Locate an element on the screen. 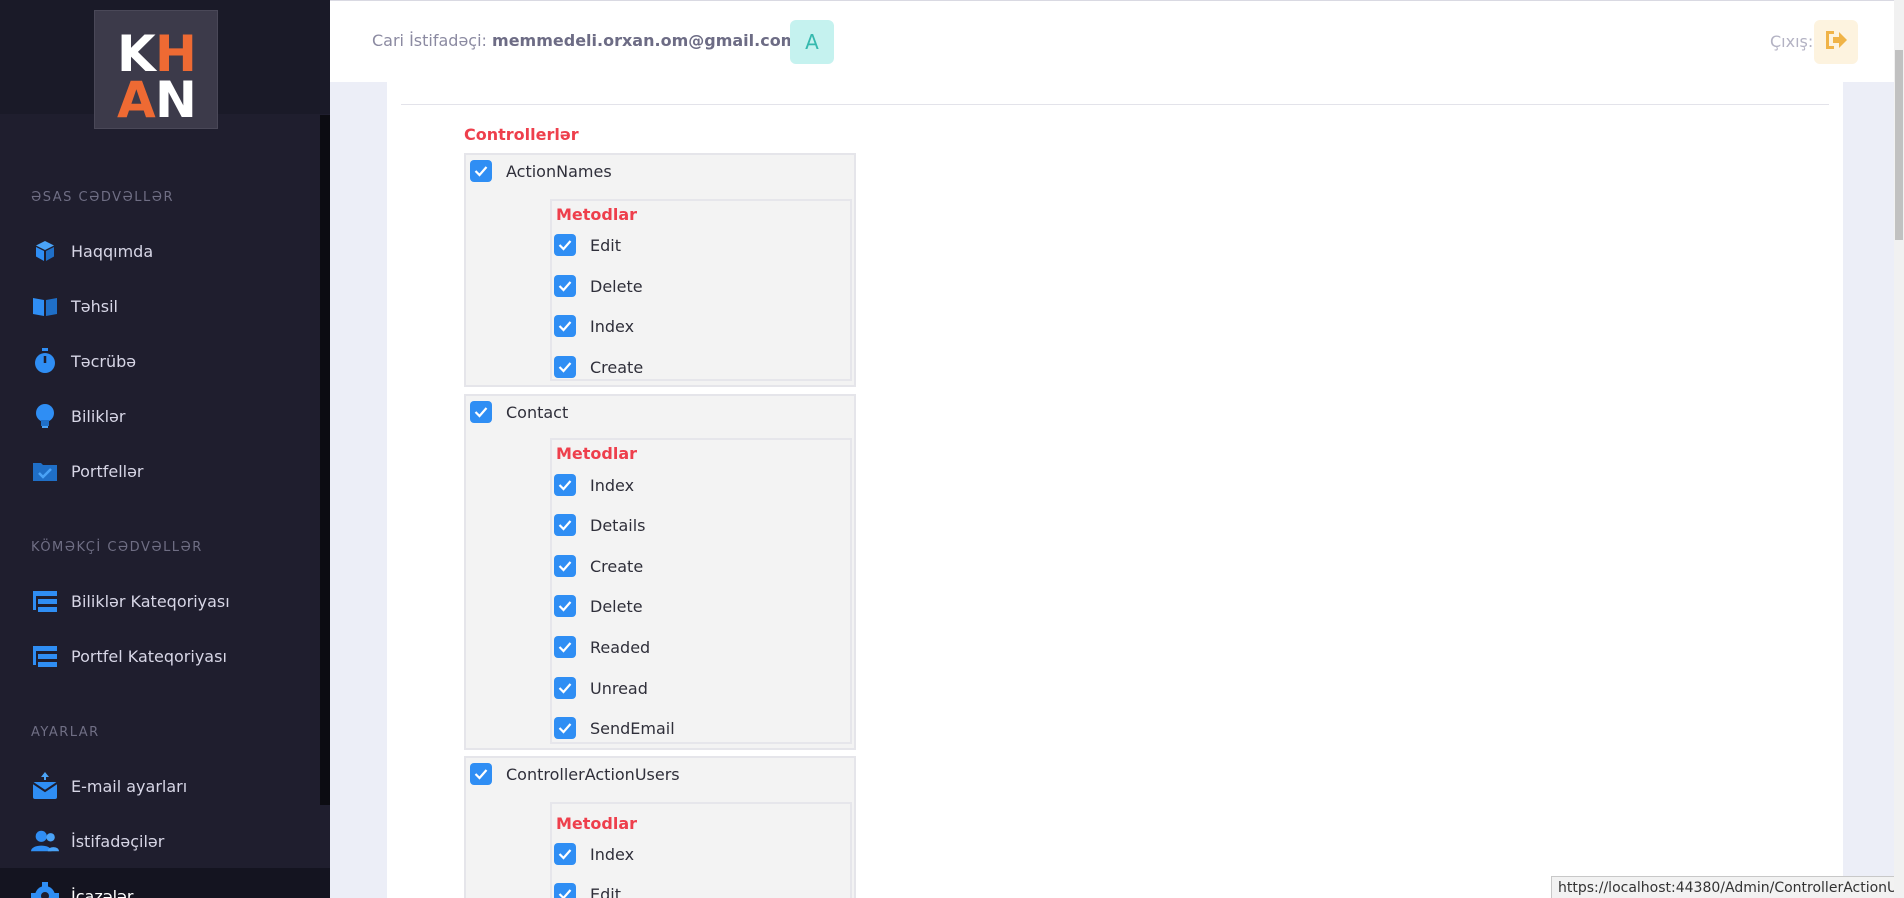  page-scrollbar-thumb is located at coordinates (1899, 145).